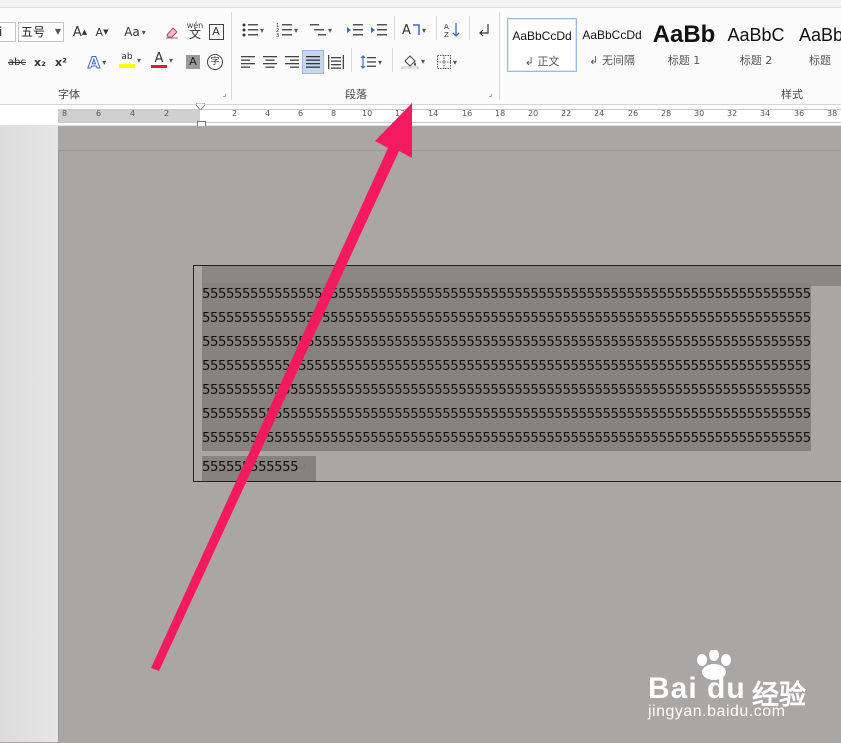 Image resolution: width=841 pixels, height=743 pixels. I want to click on baidu-jingyan-watermark: Bai du 经验 jingyan.baidu.com, so click(743, 686).